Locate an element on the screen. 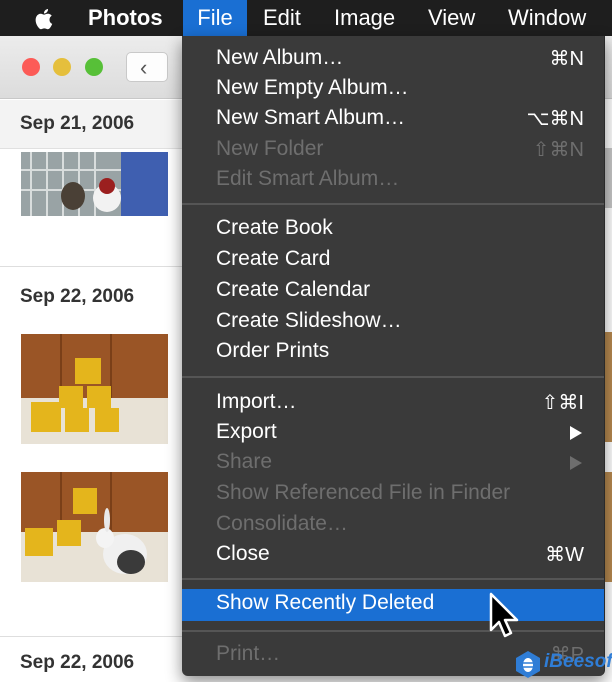  menu-item-shortcut: ⇧⌘N is located at coordinates (558, 150).